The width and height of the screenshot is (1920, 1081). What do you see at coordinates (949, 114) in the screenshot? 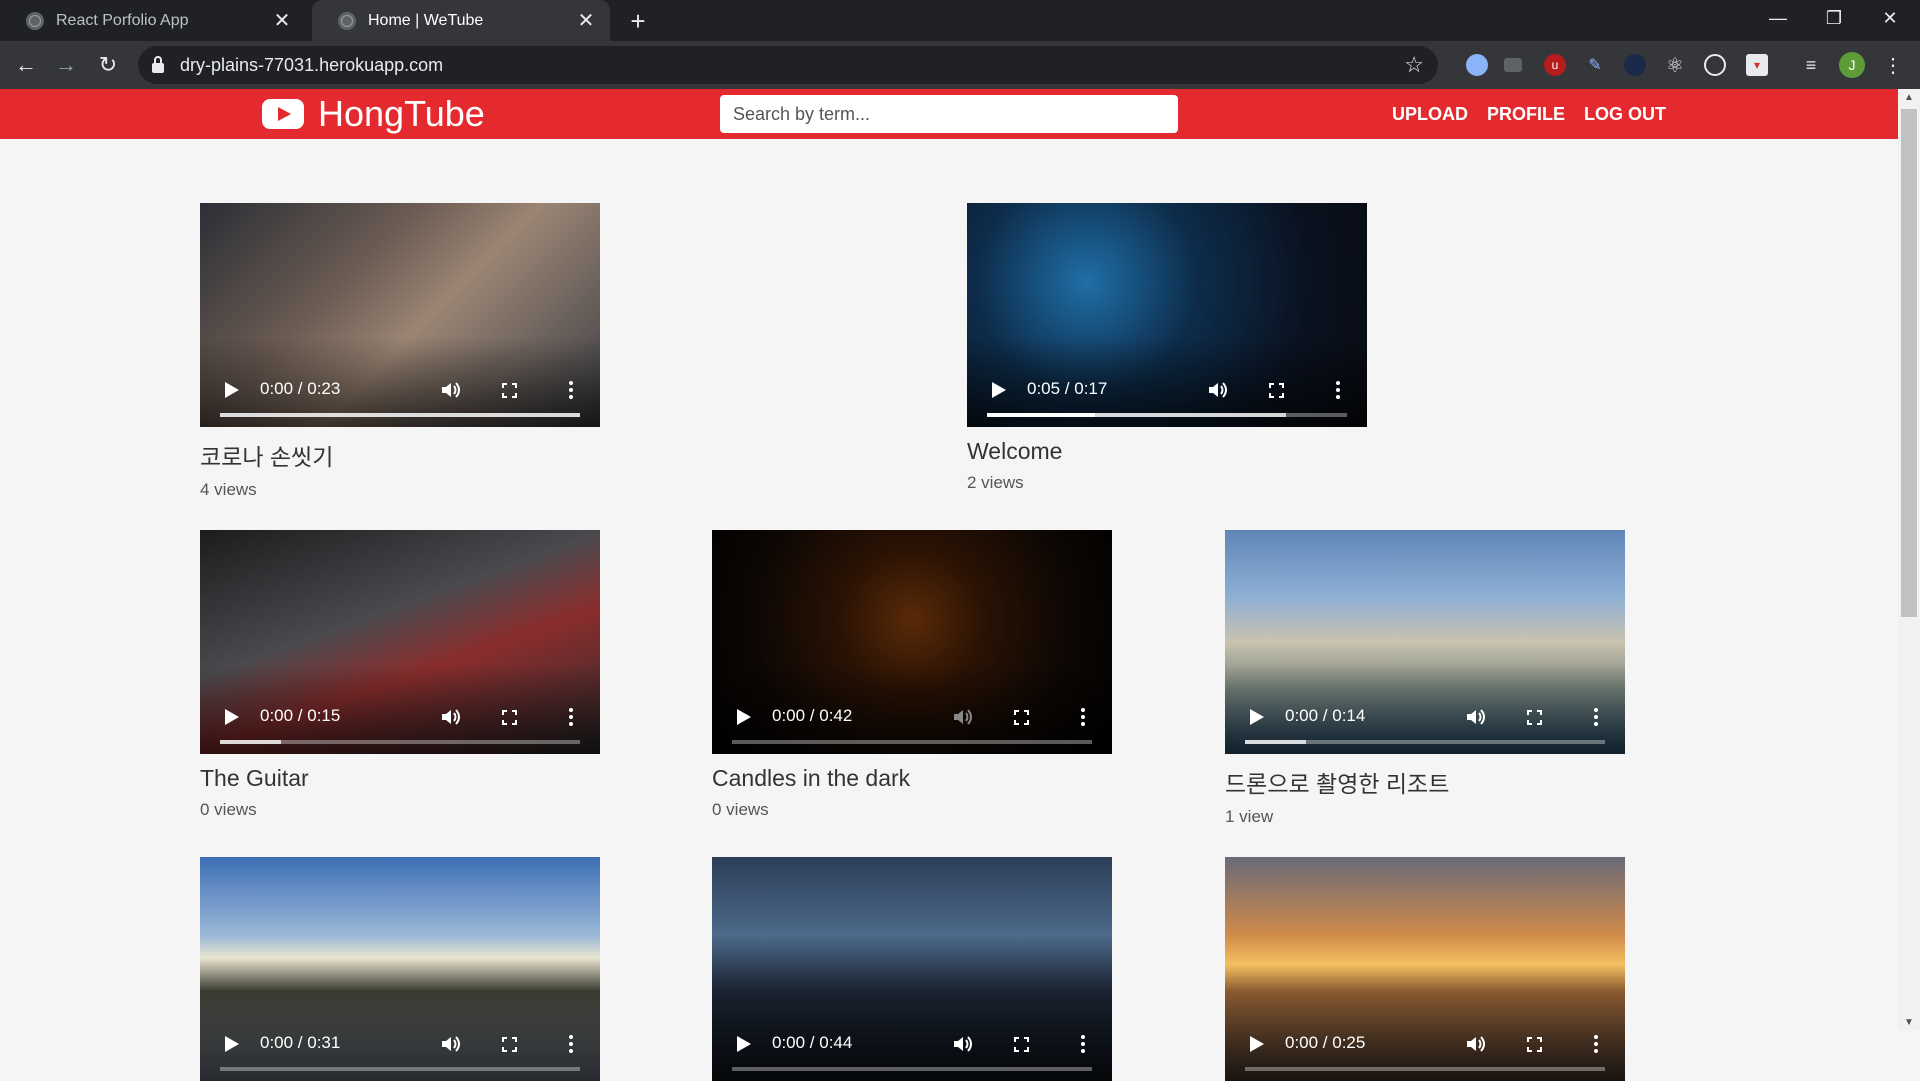
I see `search-input` at bounding box center [949, 114].